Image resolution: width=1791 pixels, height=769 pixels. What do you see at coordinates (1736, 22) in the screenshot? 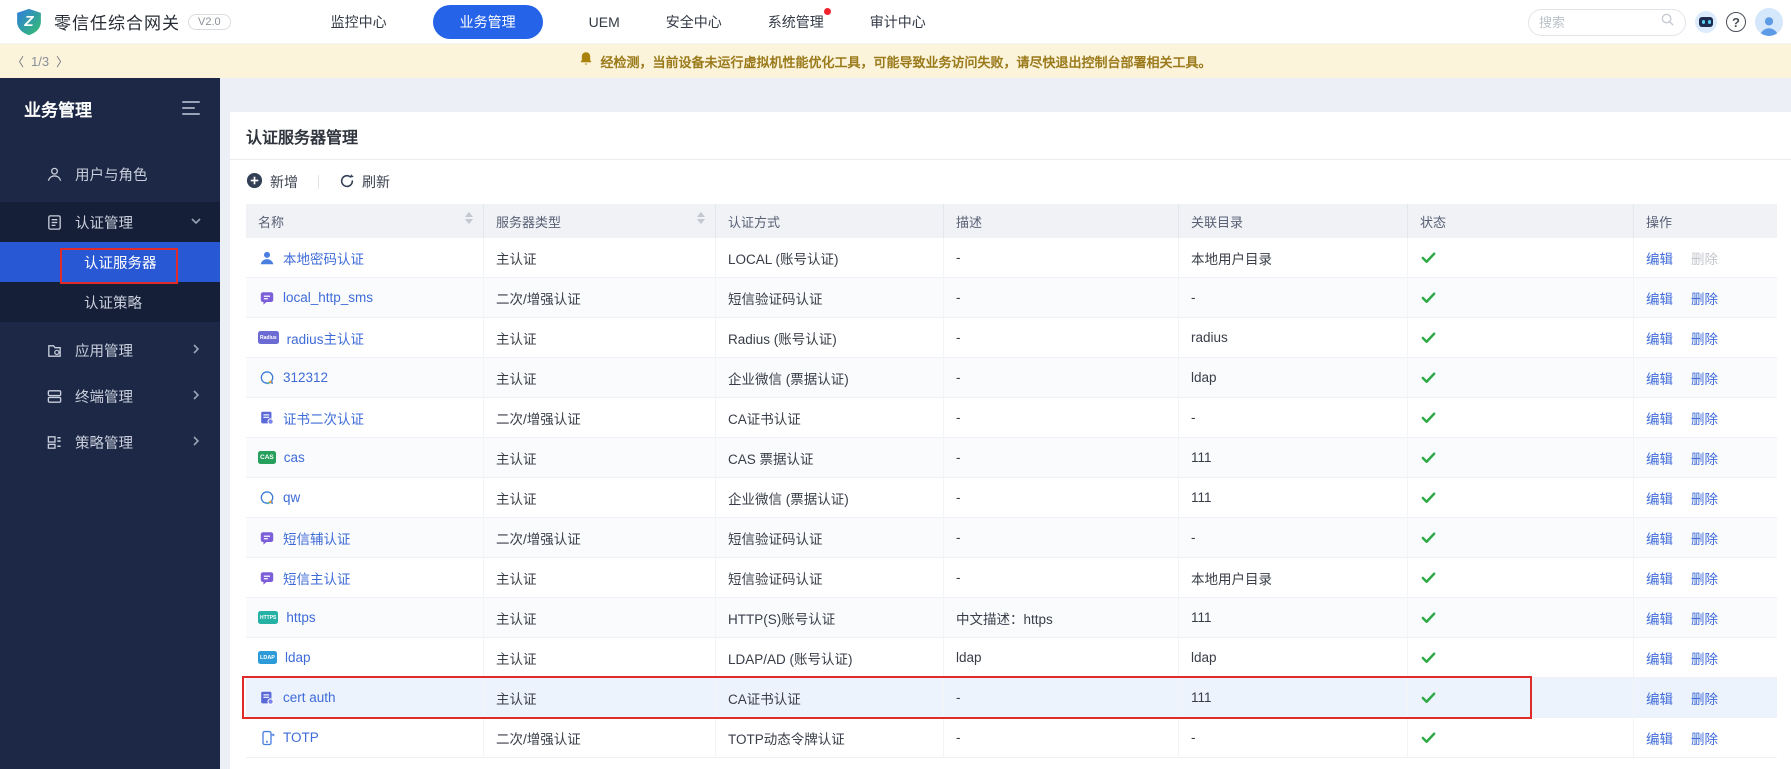
I see `help-icon: ?` at bounding box center [1736, 22].